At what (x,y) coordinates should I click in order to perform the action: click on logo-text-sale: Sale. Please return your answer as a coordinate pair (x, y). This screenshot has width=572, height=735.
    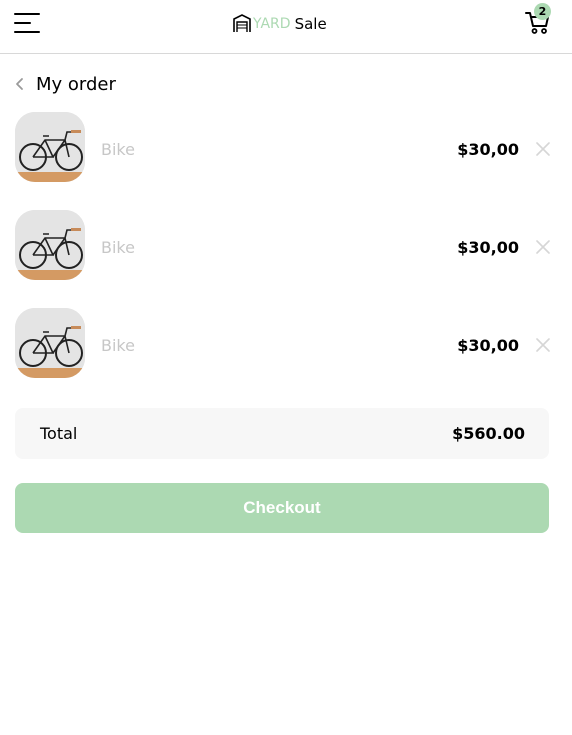
    Looking at the image, I should click on (310, 23).